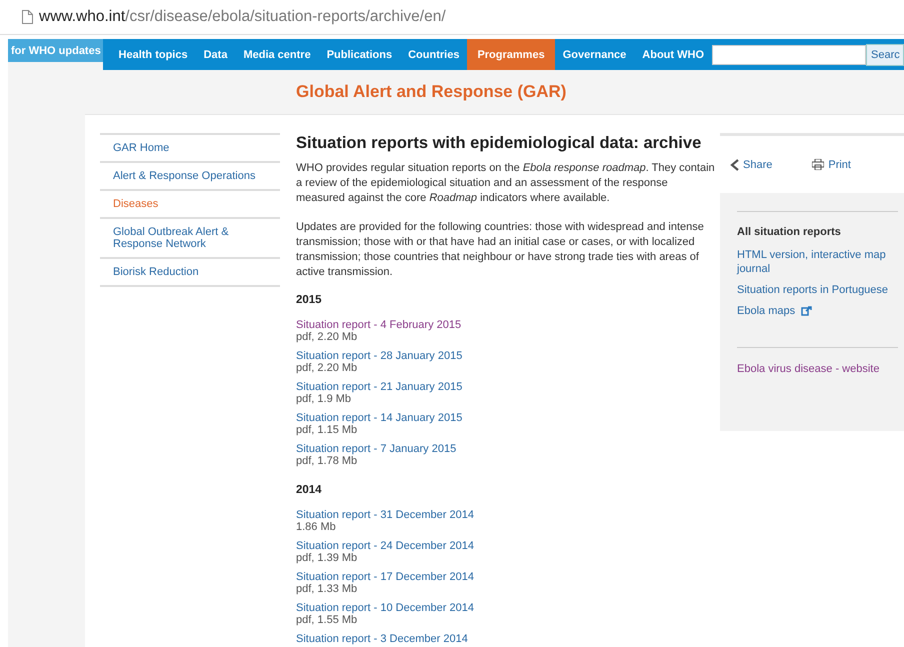 The height and width of the screenshot is (647, 904). Describe the element at coordinates (817, 369) in the screenshot. I see `website-link: Ebola virus disease - website` at that location.